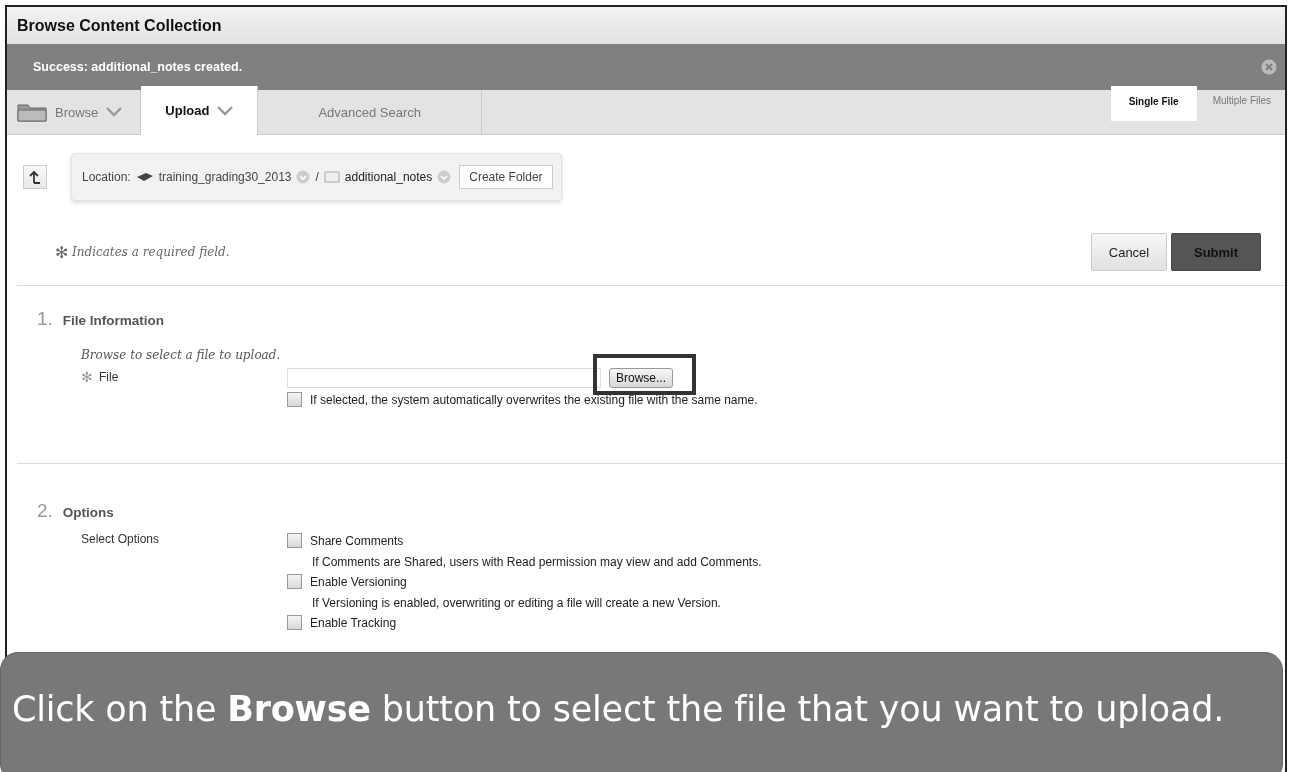 Image resolution: width=1290 pixels, height=772 pixels. I want to click on up-folder-button, so click(35, 177).